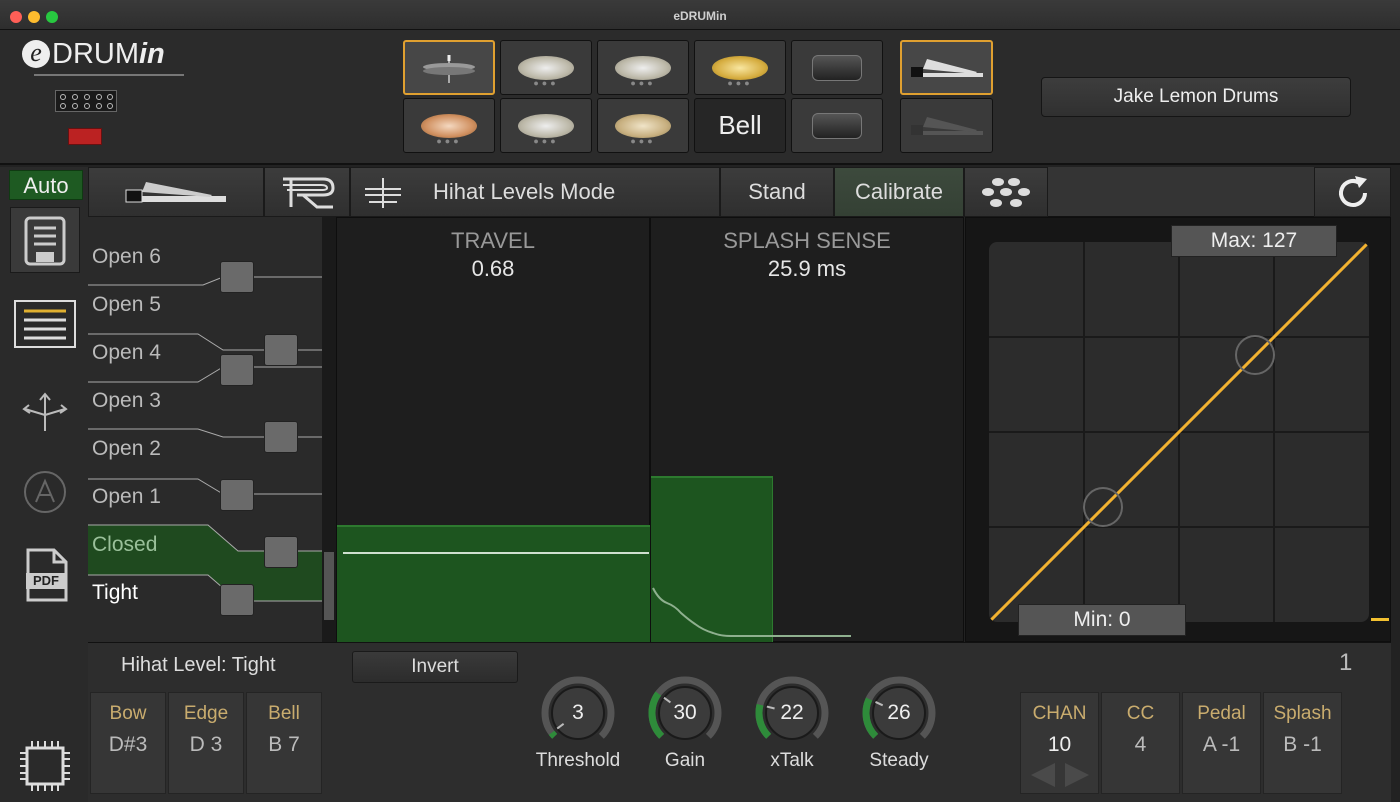 This screenshot has width=1400, height=802. I want to click on note-bow: Bow D#3, so click(128, 743).